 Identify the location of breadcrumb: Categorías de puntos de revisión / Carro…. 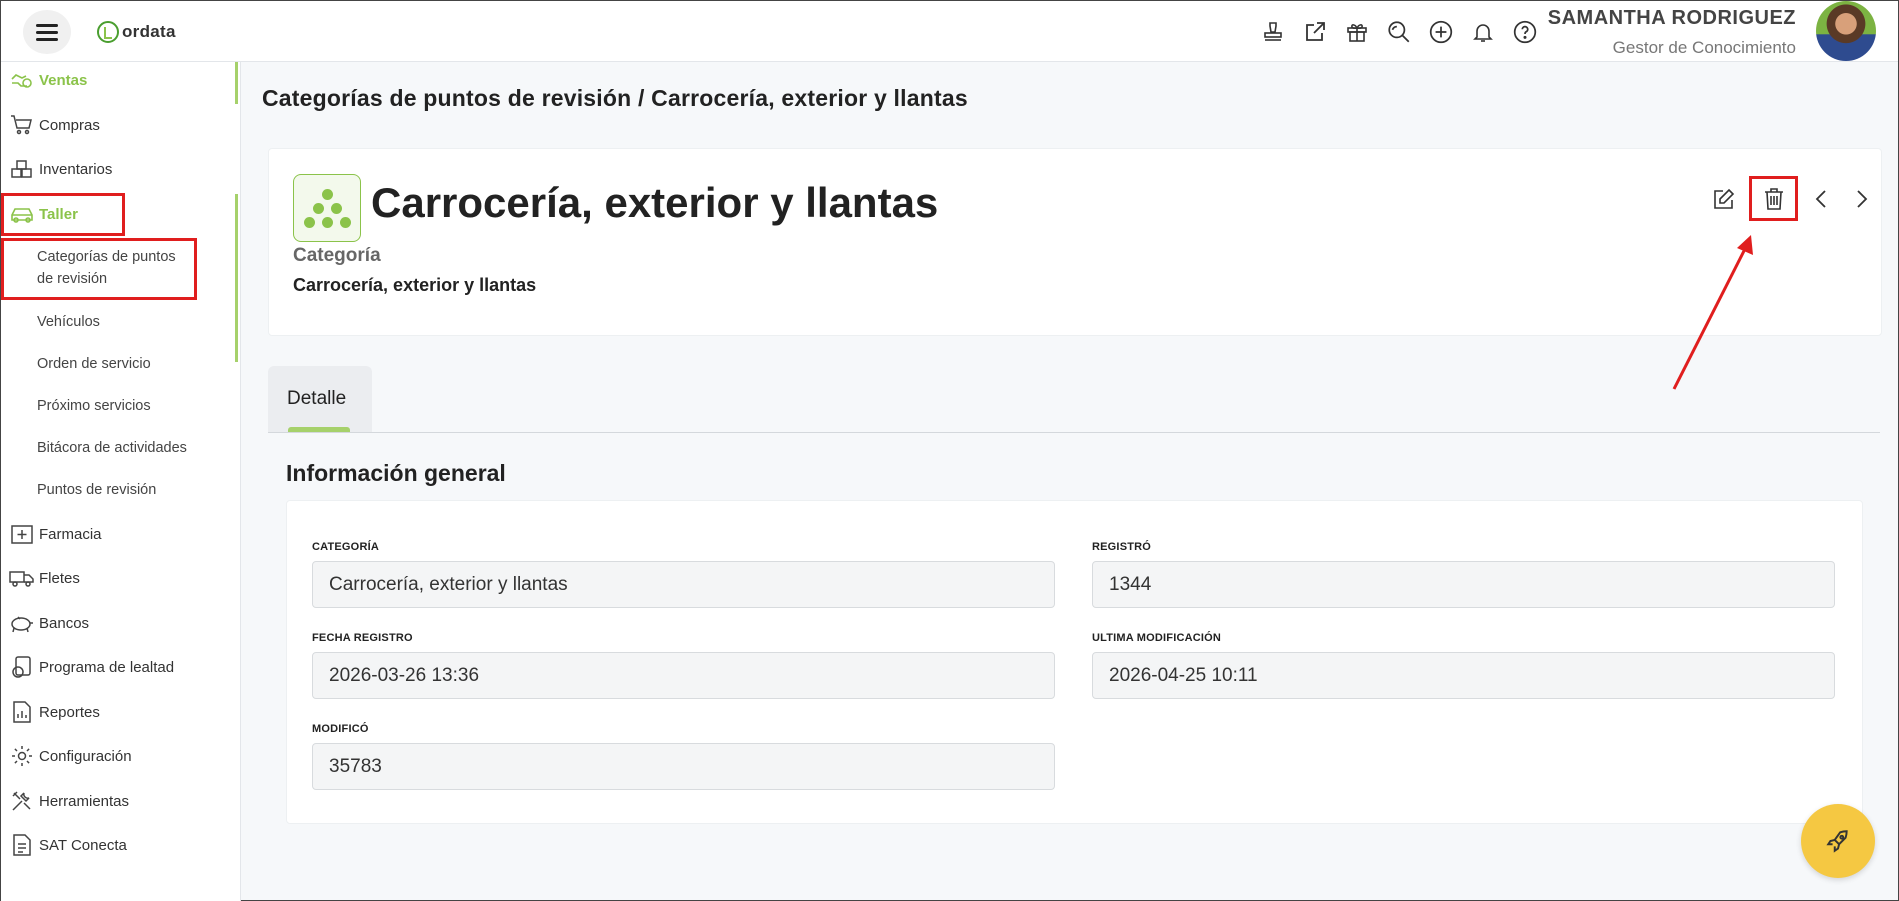
(615, 98).